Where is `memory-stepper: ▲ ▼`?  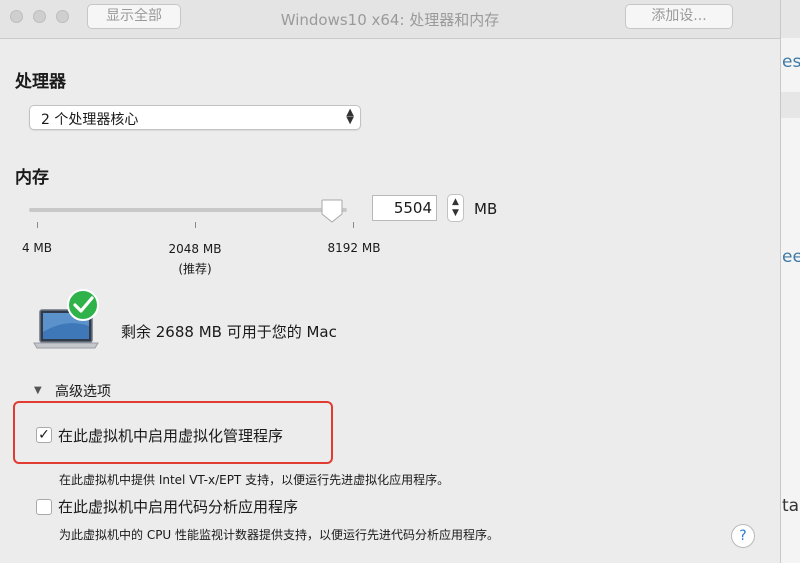
memory-stepper: ▲ ▼ is located at coordinates (455, 208).